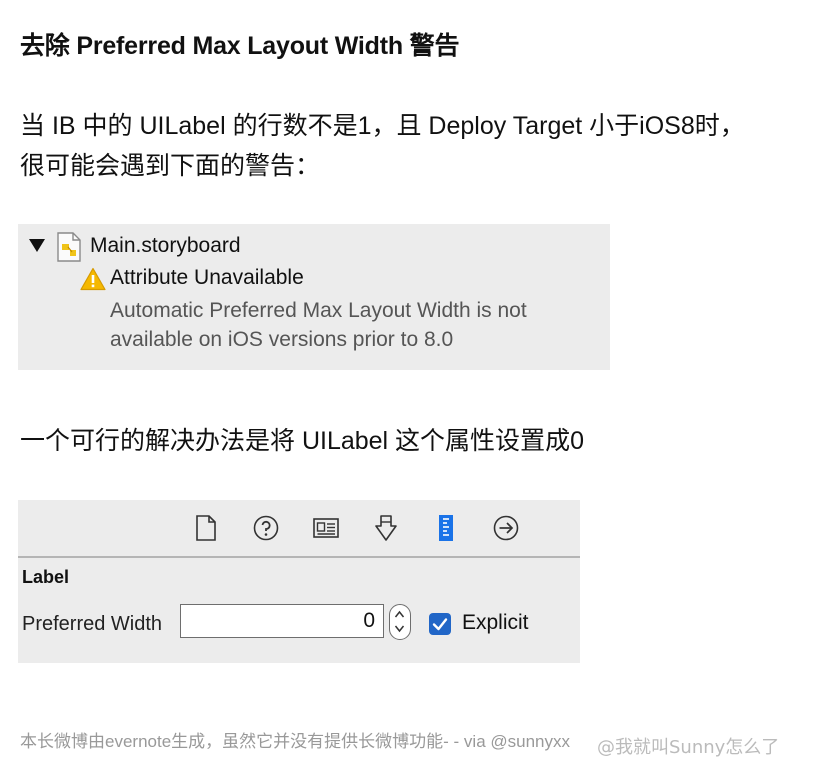  Describe the element at coordinates (206, 528) in the screenshot. I see `file-inspector-icon` at that location.